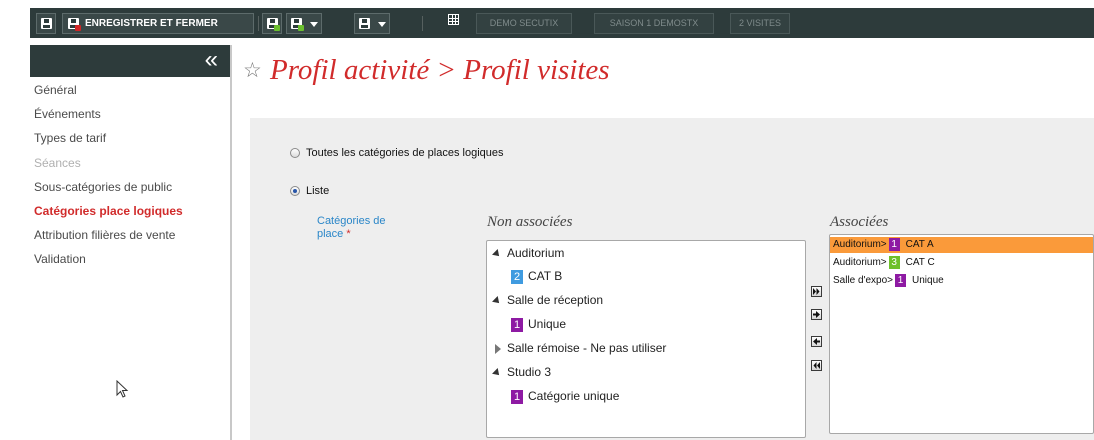  I want to click on category-badge: 2, so click(517, 276).